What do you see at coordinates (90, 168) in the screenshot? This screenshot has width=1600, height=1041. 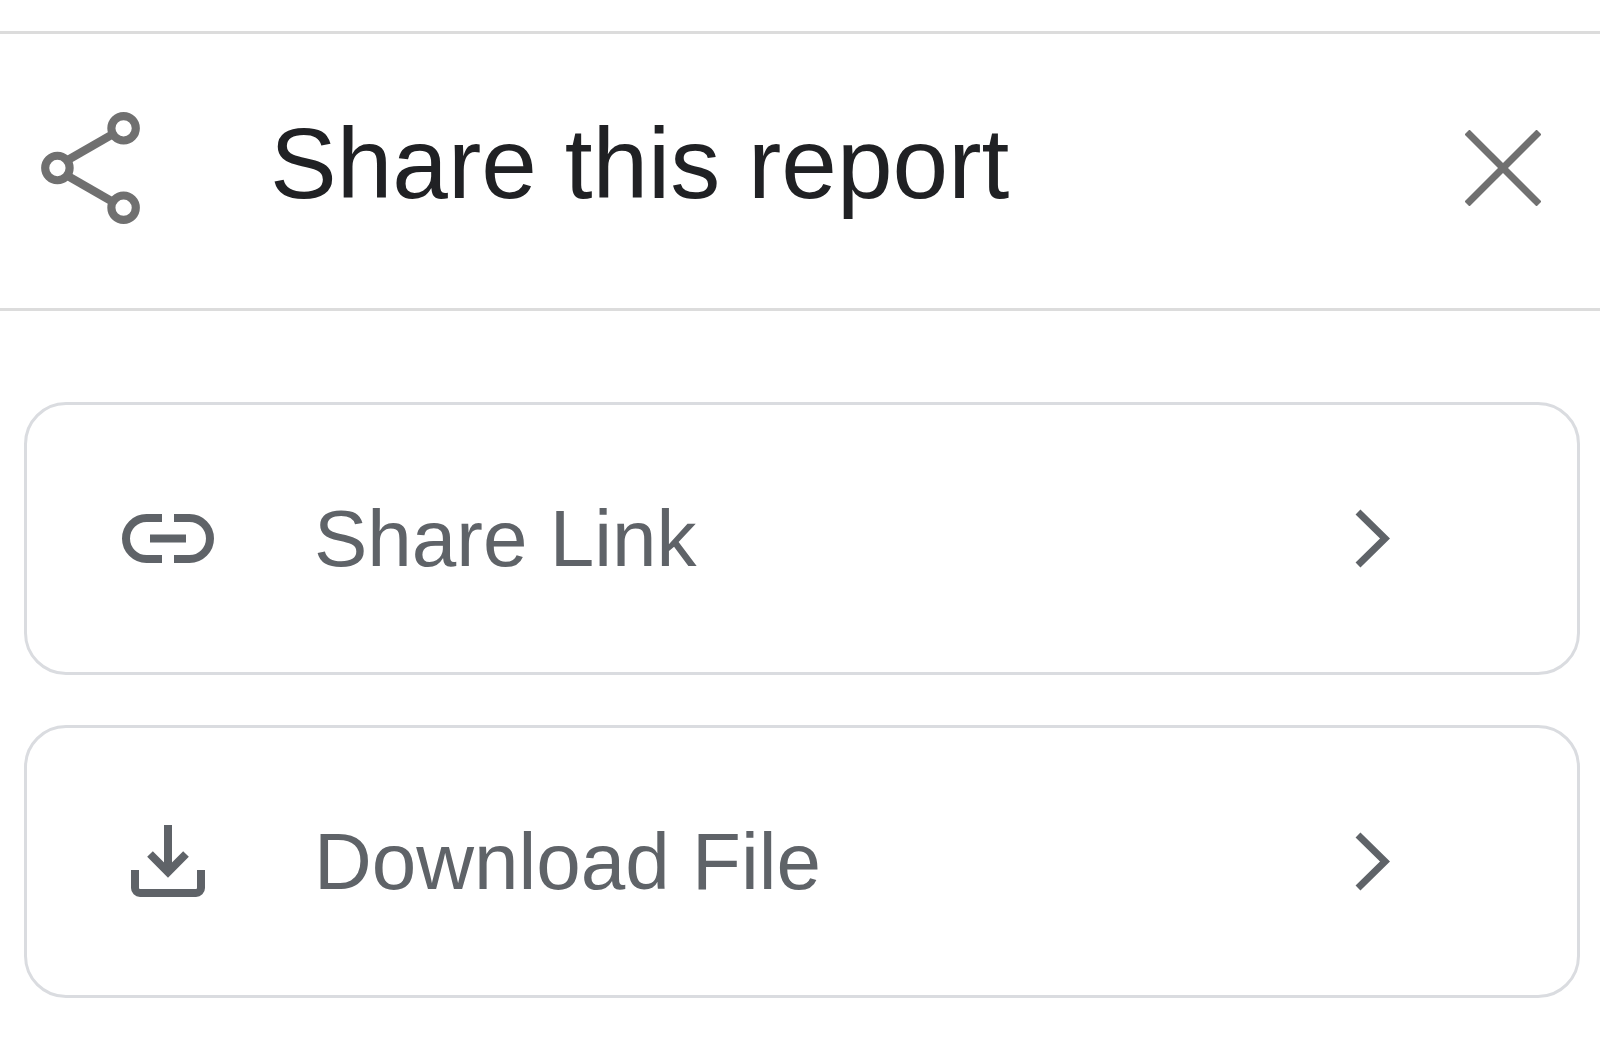 I see `share-icon` at bounding box center [90, 168].